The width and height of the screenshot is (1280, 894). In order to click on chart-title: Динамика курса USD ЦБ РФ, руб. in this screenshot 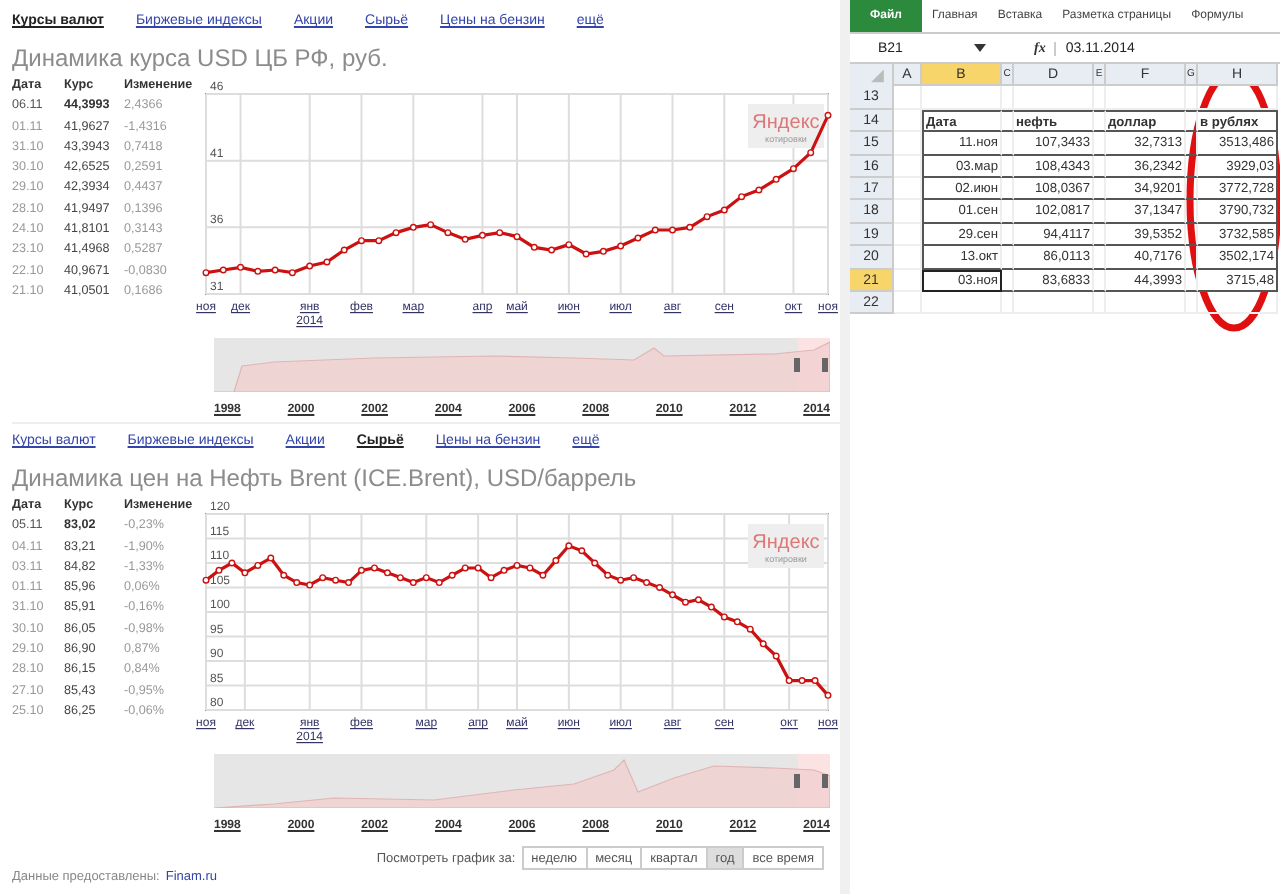, I will do `click(201, 58)`.